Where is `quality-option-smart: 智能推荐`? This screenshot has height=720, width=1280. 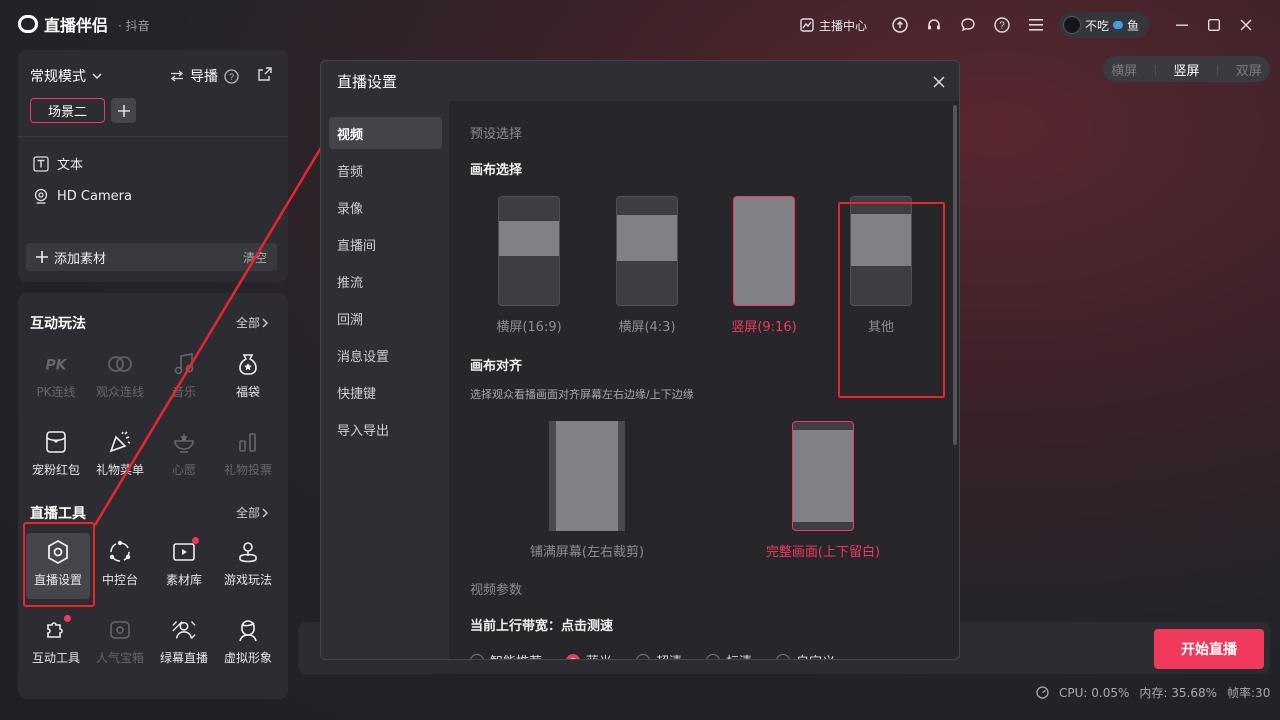 quality-option-smart: 智能推荐 is located at coordinates (506, 655).